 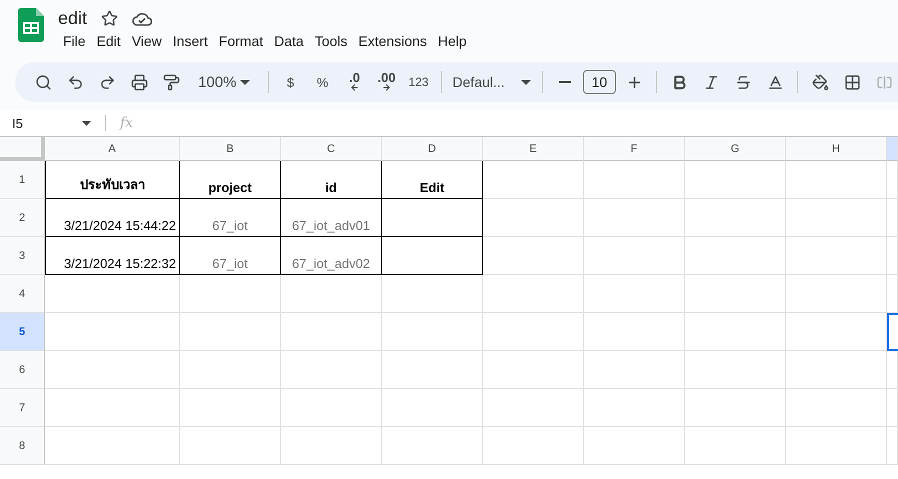 I want to click on column-header: F, so click(x=634, y=149).